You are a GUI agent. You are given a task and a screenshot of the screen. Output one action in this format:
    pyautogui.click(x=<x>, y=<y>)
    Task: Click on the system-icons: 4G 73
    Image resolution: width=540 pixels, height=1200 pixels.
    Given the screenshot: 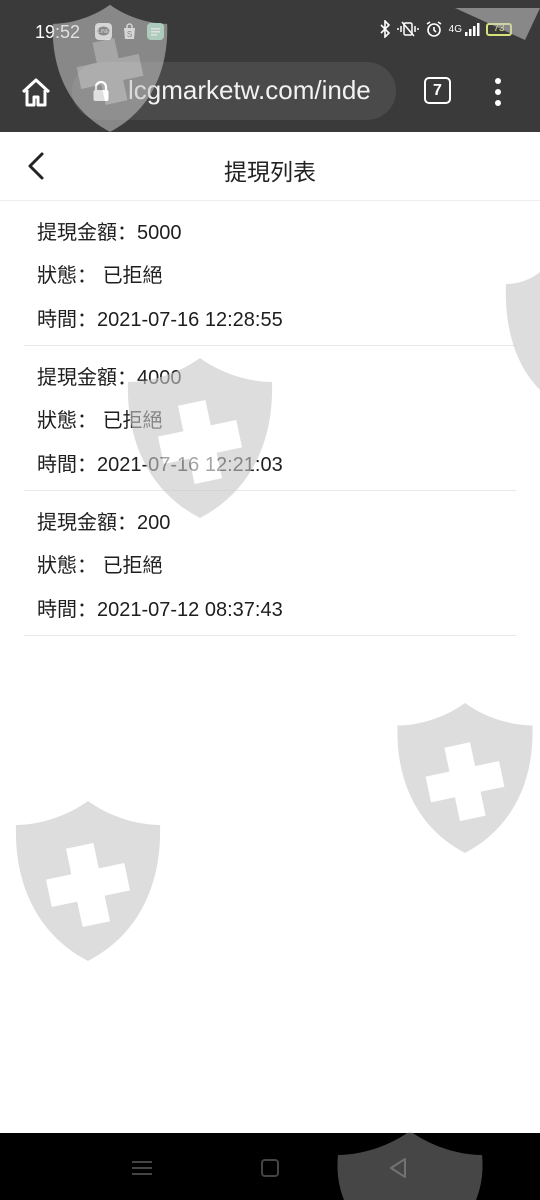 What is the action you would take?
    pyautogui.click(x=445, y=29)
    